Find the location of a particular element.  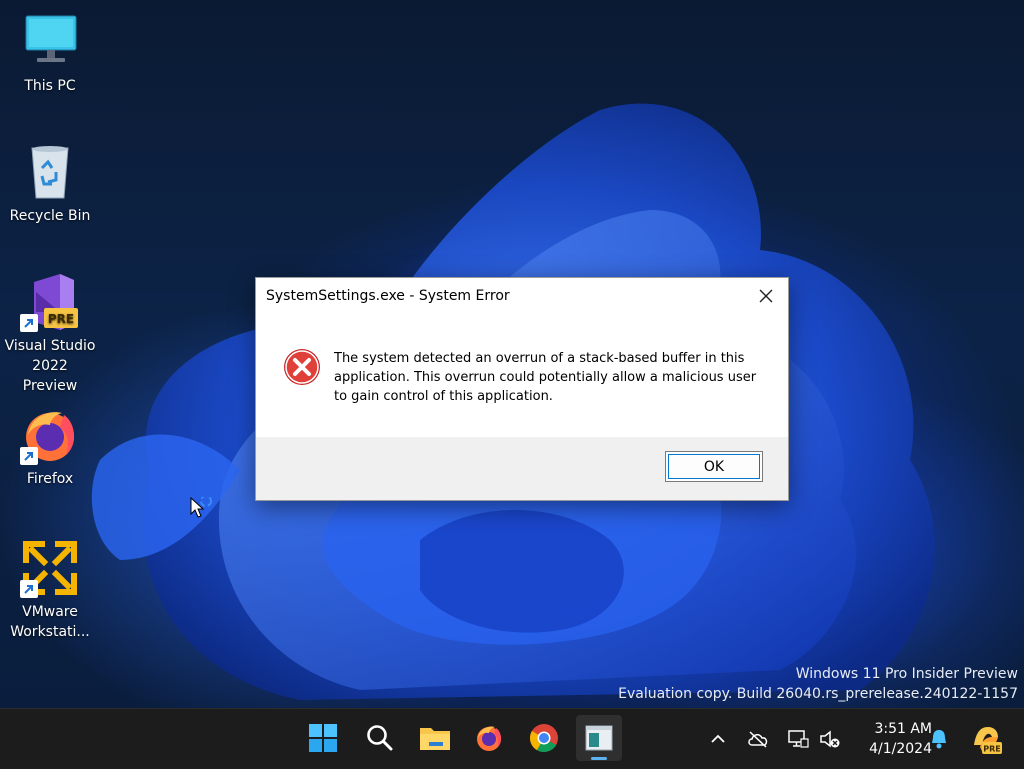

start-button is located at coordinates (323, 738).